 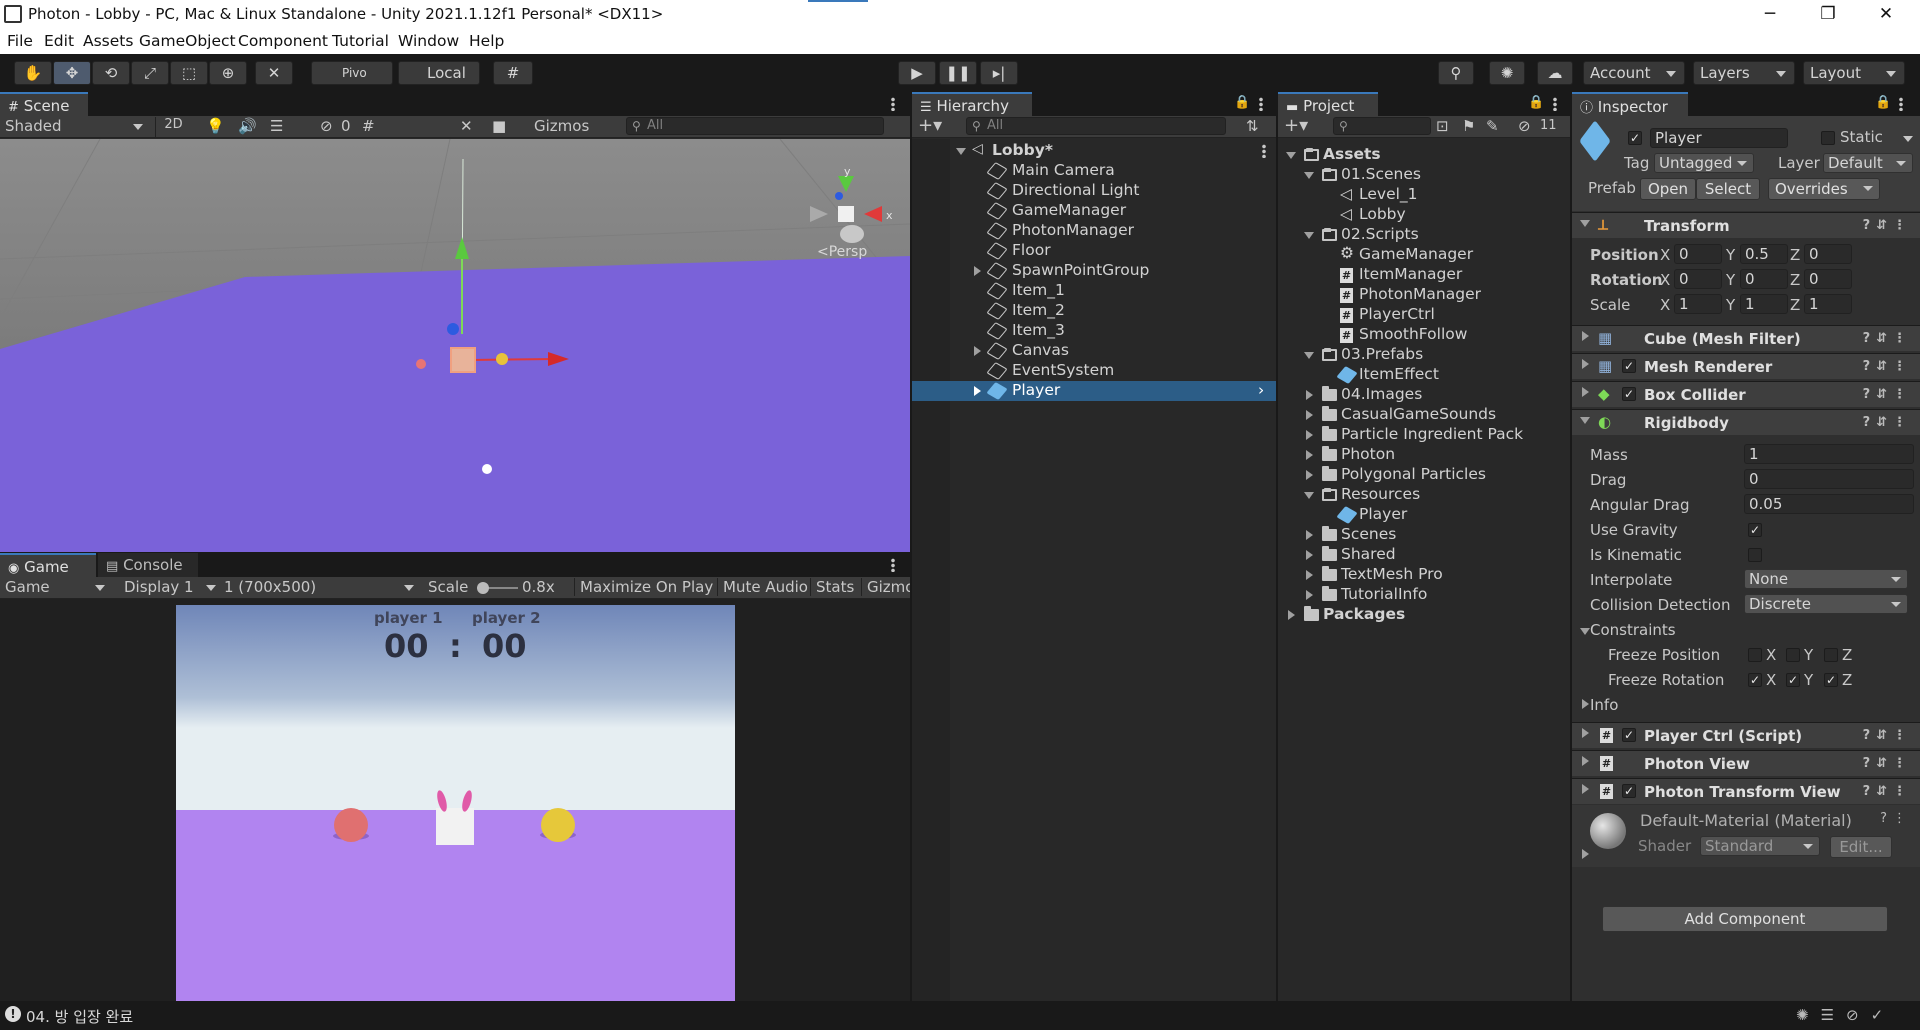 What do you see at coordinates (762, 587) in the screenshot?
I see `mute-audio-toggle: Mute Audio` at bounding box center [762, 587].